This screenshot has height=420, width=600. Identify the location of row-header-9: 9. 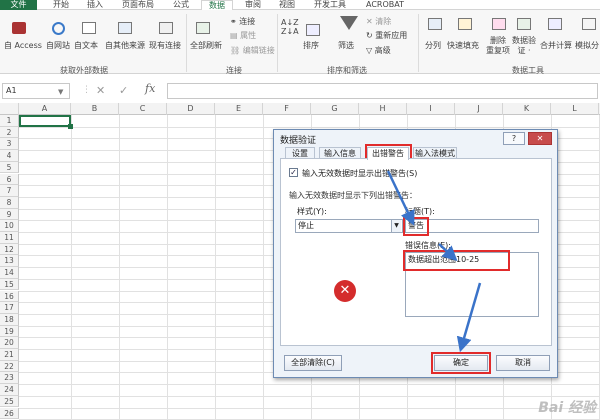
(9, 215).